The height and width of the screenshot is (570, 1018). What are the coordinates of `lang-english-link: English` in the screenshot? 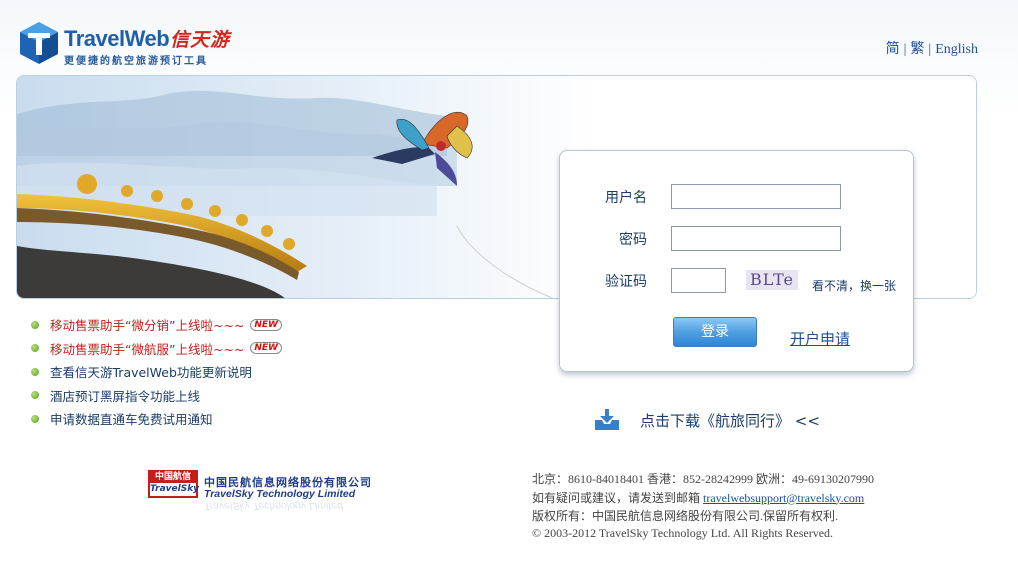 It's located at (956, 49).